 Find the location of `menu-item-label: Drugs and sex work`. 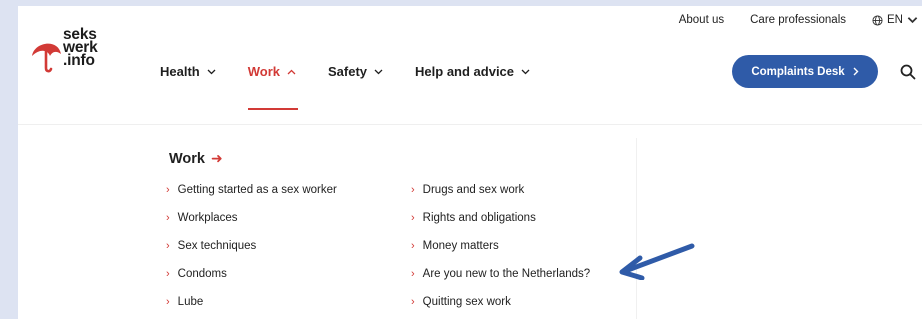

menu-item-label: Drugs and sex work is located at coordinates (473, 190).